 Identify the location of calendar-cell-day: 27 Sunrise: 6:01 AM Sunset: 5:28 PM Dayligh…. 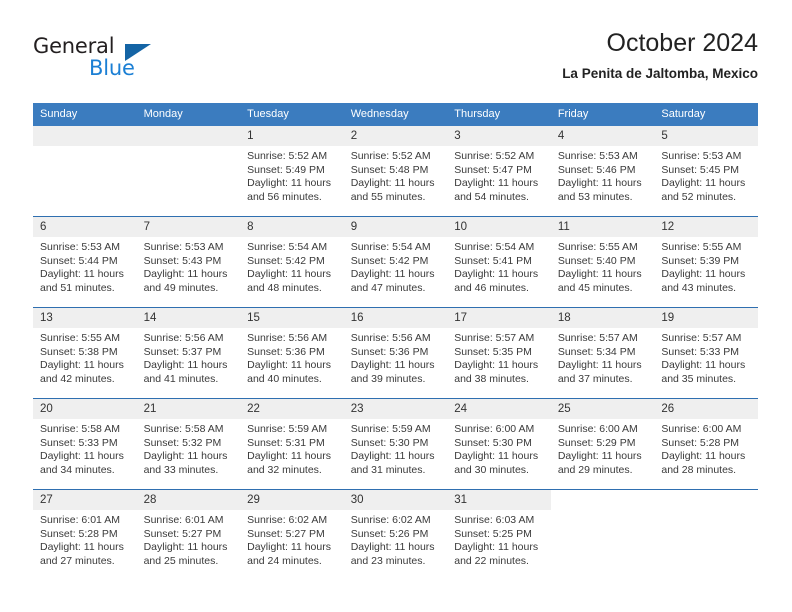
(85, 534).